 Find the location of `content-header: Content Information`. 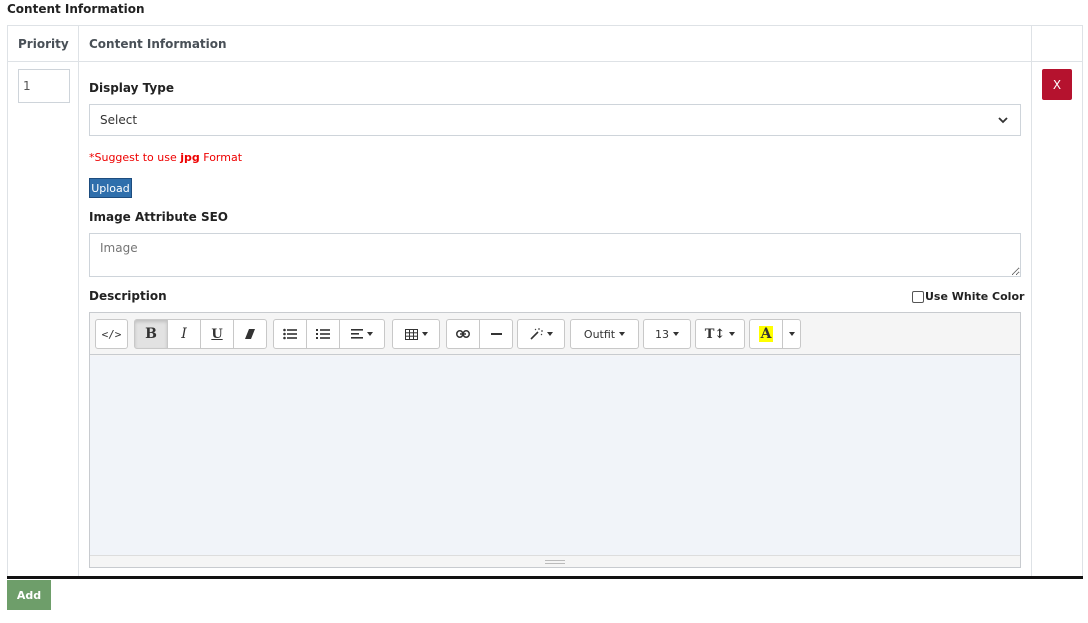

content-header: Content Information is located at coordinates (158, 44).